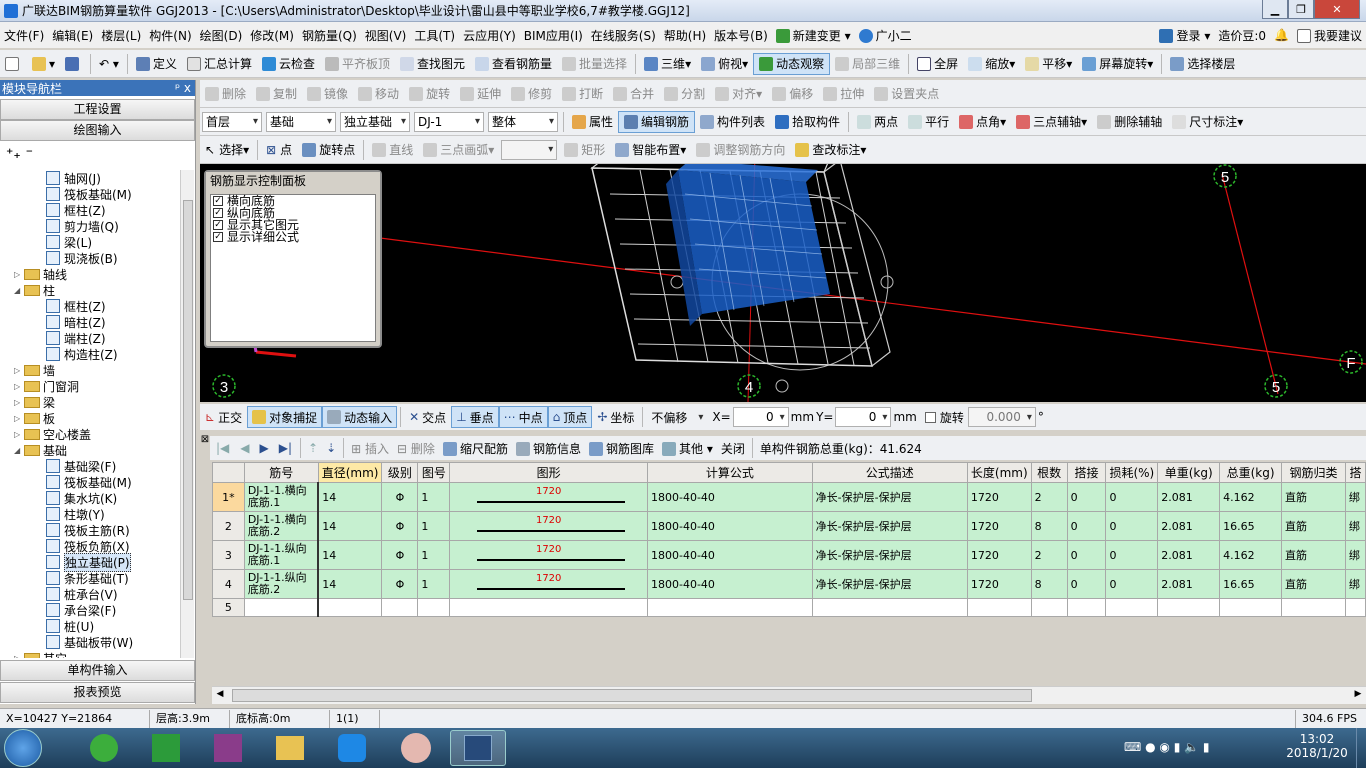 The image size is (1366, 768). I want to click on screen-rotate-button: 屏幕旋转 ▾, so click(1117, 64).